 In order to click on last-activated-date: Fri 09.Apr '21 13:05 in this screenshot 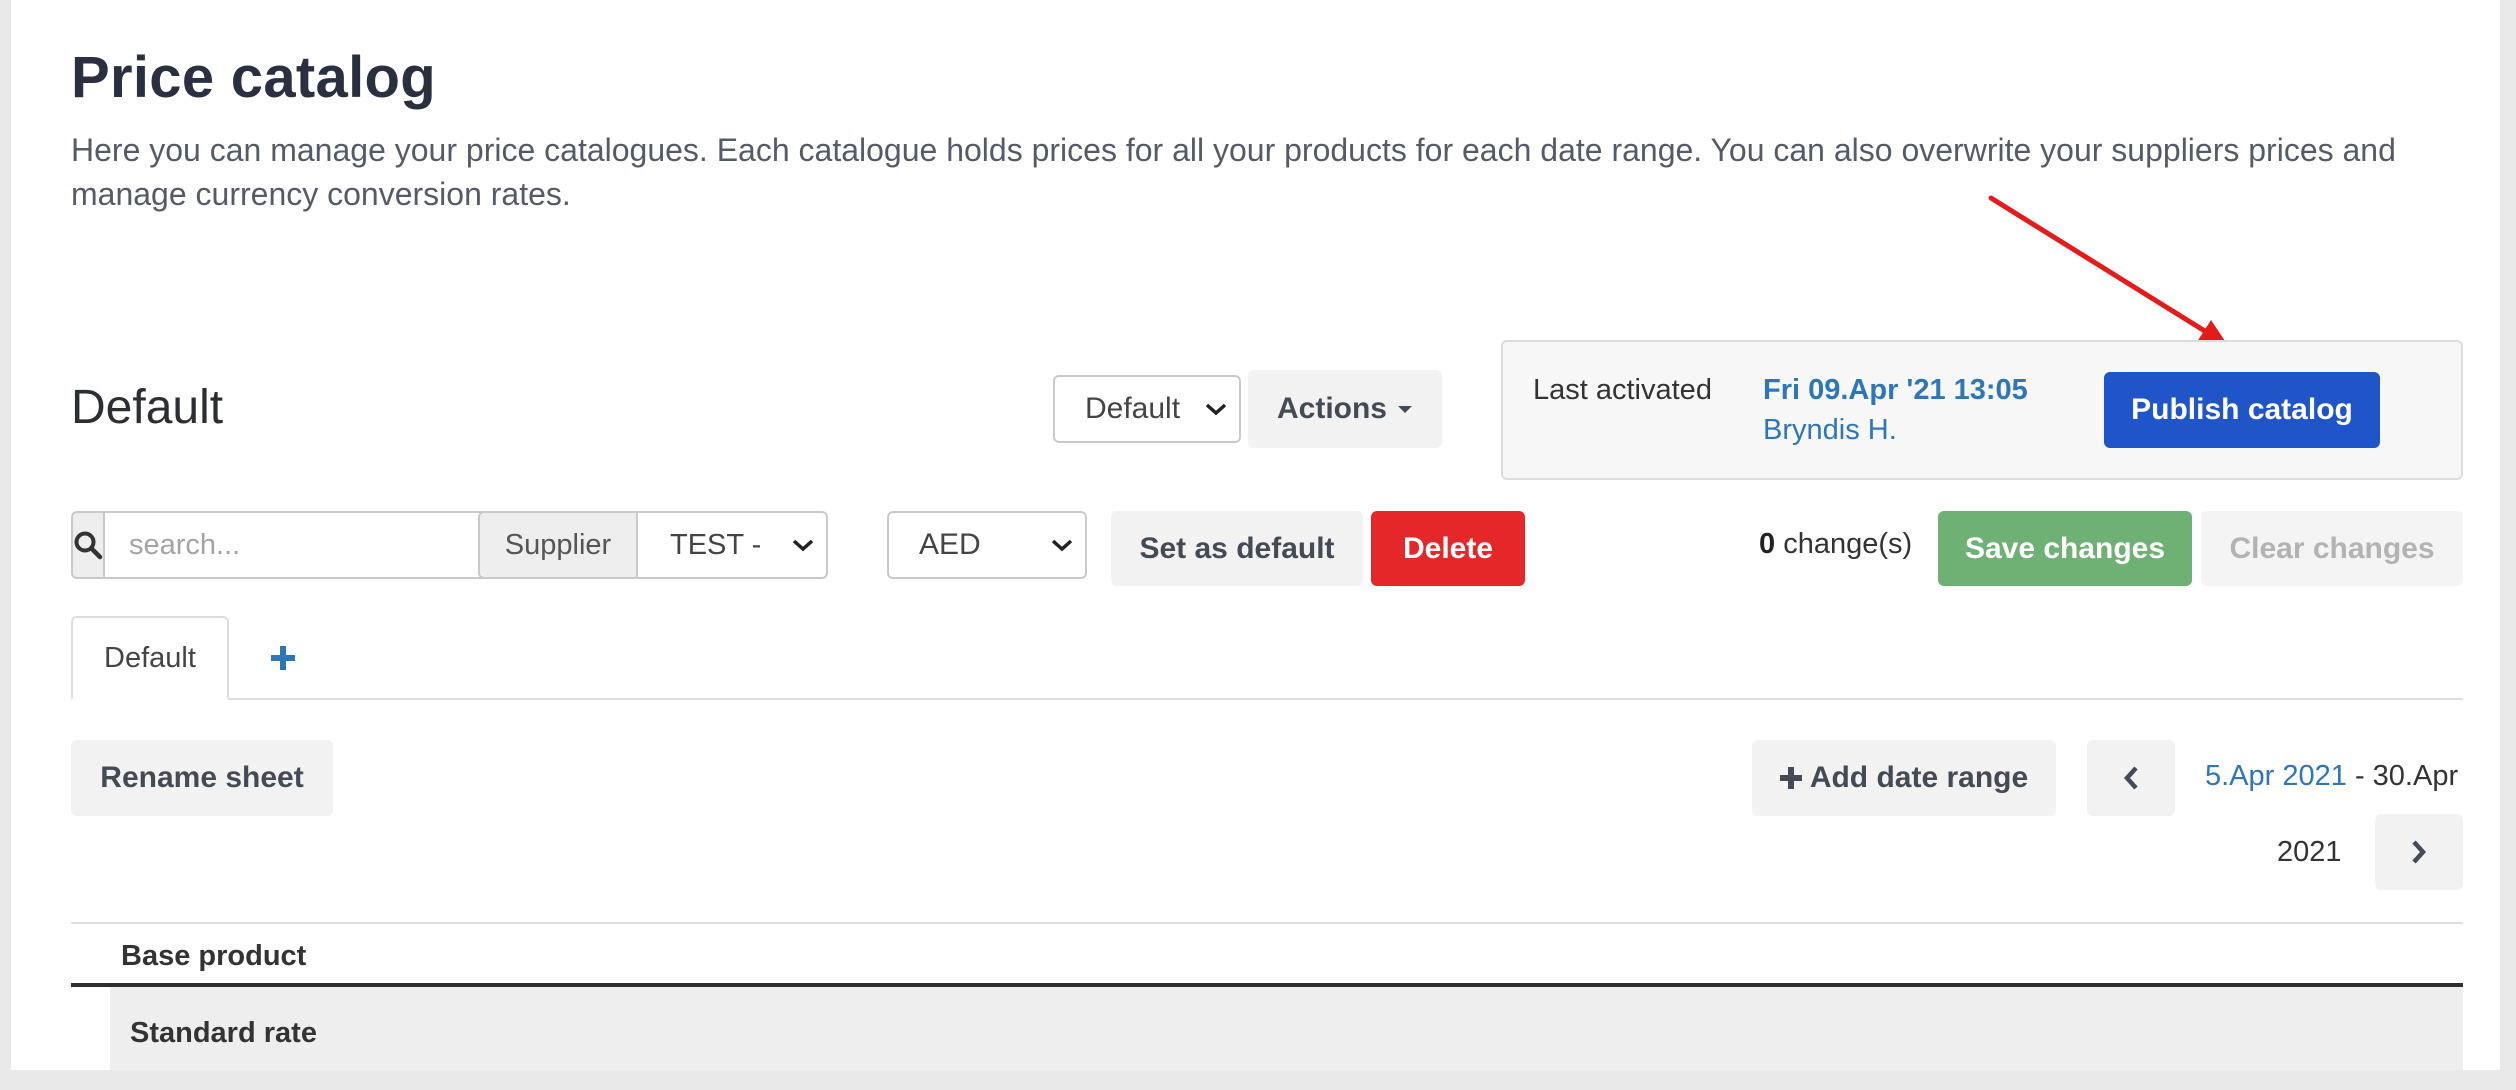, I will do `click(1895, 390)`.